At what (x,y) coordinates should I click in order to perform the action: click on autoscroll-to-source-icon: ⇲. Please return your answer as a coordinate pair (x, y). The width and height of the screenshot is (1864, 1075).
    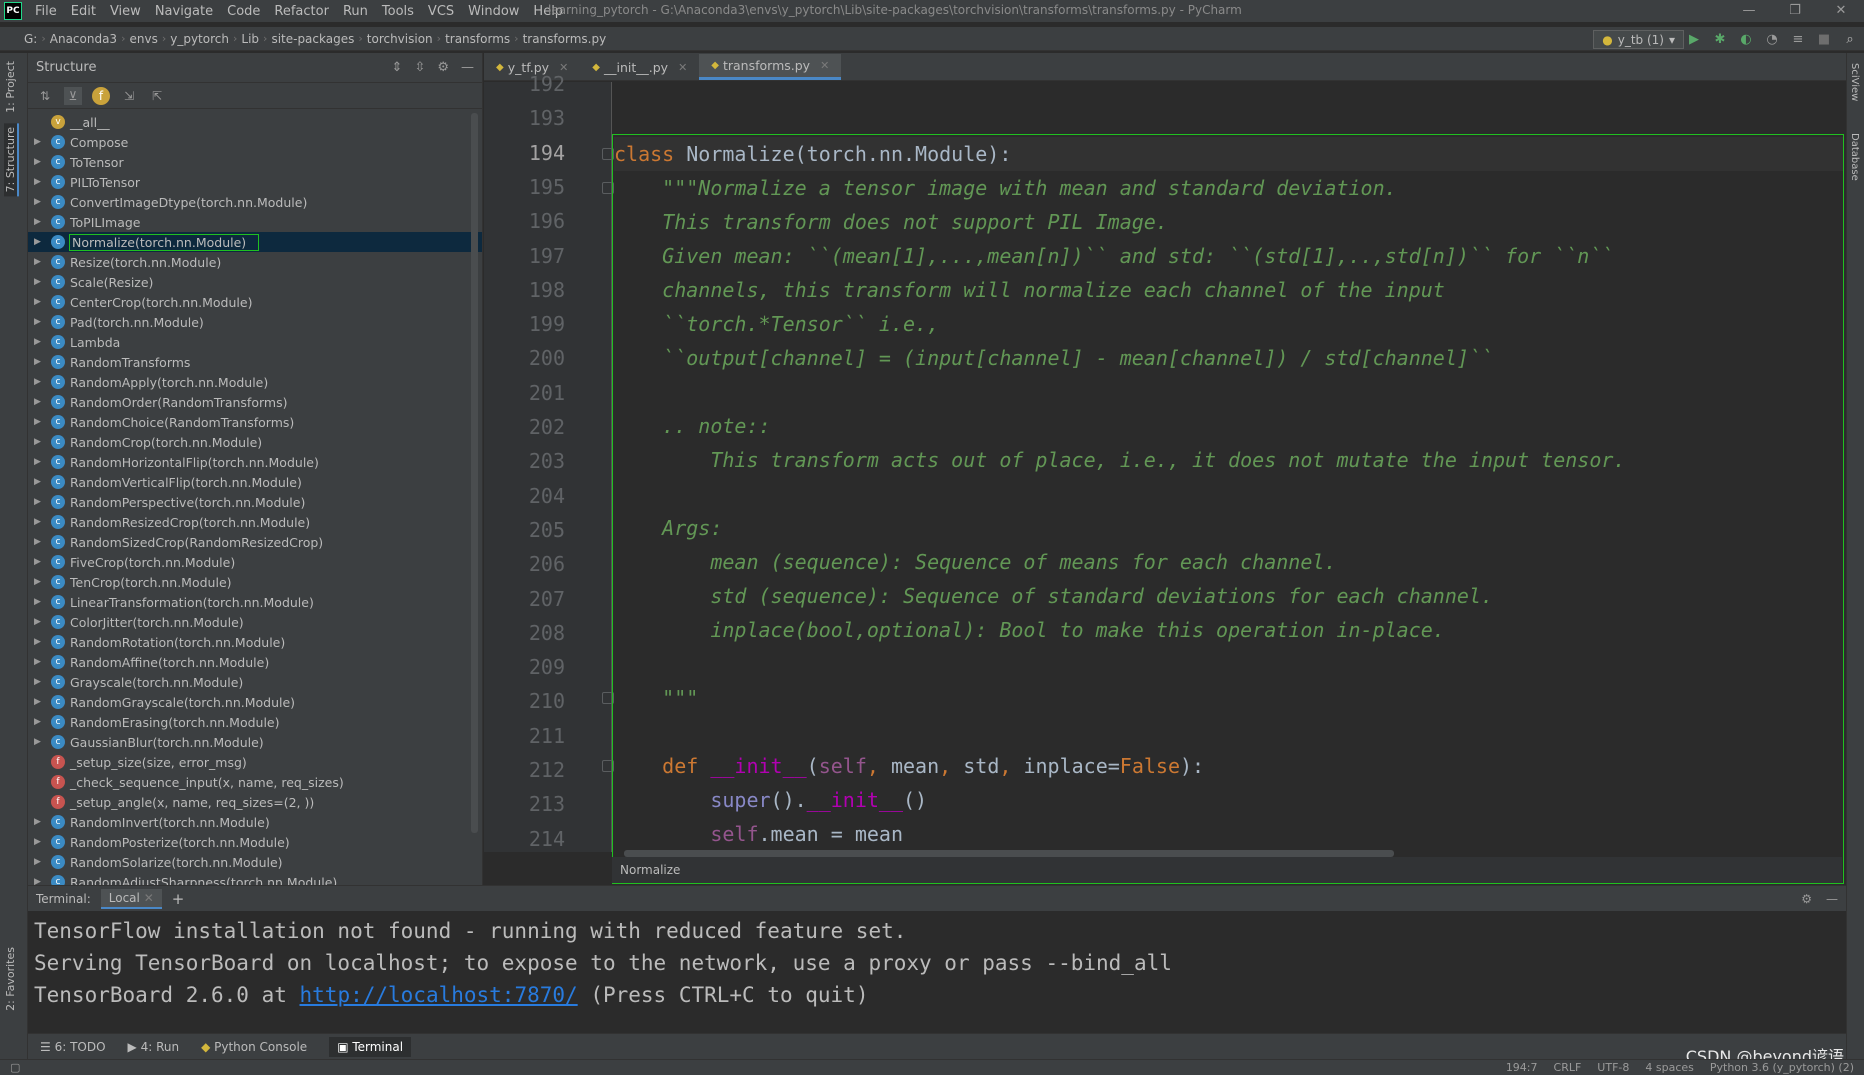
    Looking at the image, I should click on (129, 96).